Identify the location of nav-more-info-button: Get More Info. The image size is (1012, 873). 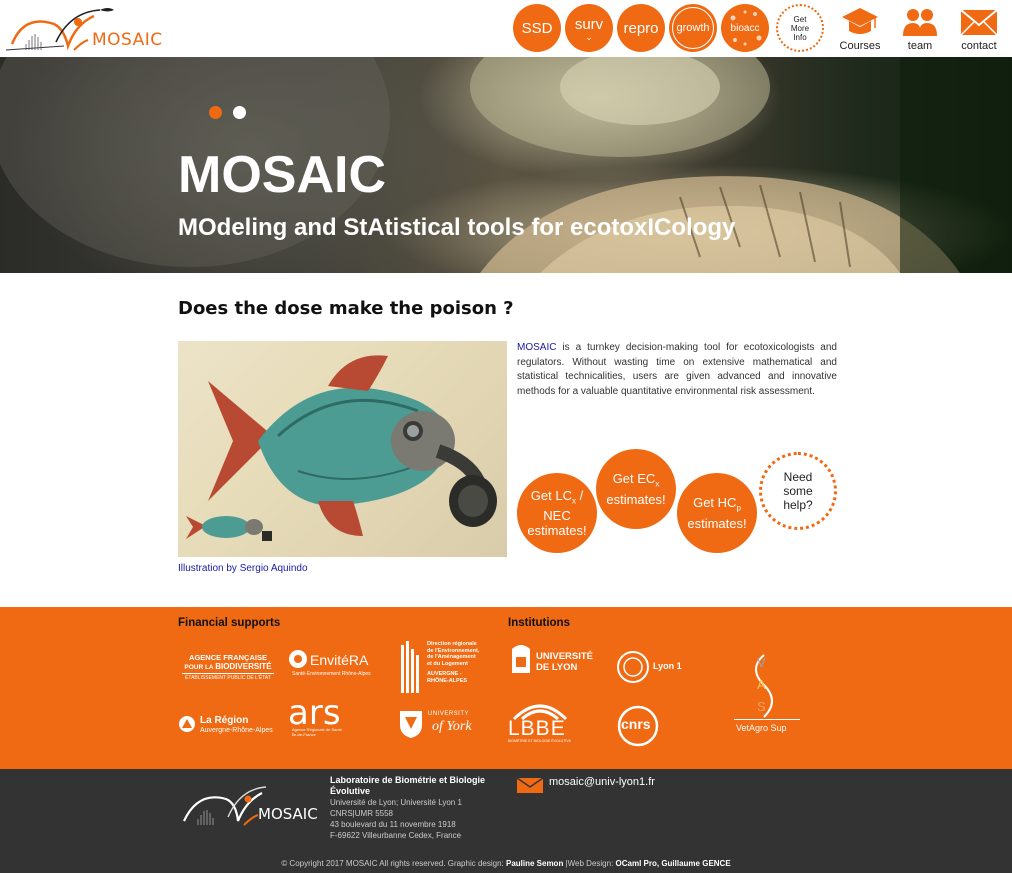
(800, 28).